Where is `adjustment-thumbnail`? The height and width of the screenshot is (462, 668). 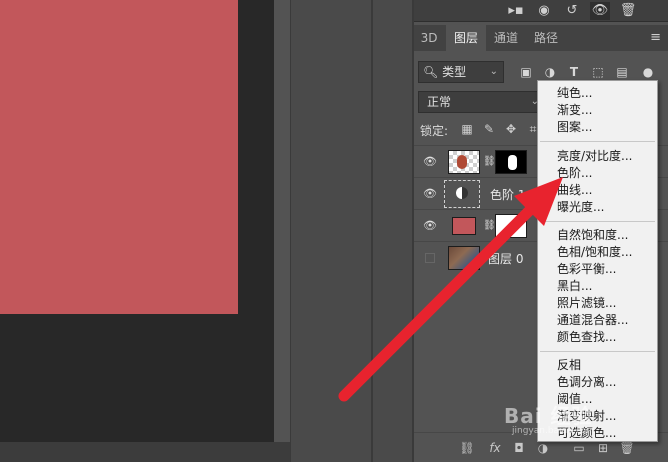 adjustment-thumbnail is located at coordinates (462, 194).